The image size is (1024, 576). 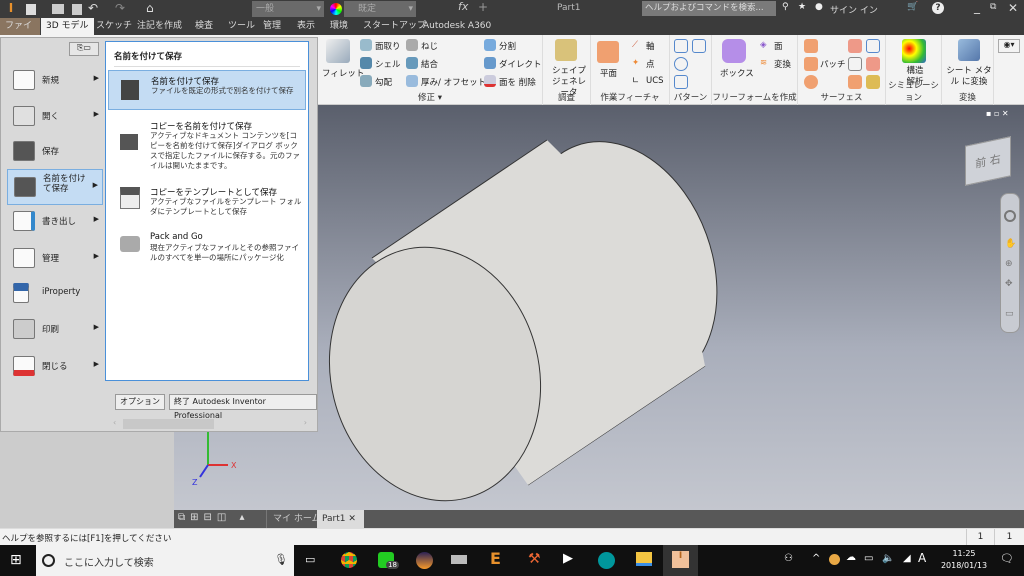 I want to click on convert-button: 変換, so click(x=782, y=64).